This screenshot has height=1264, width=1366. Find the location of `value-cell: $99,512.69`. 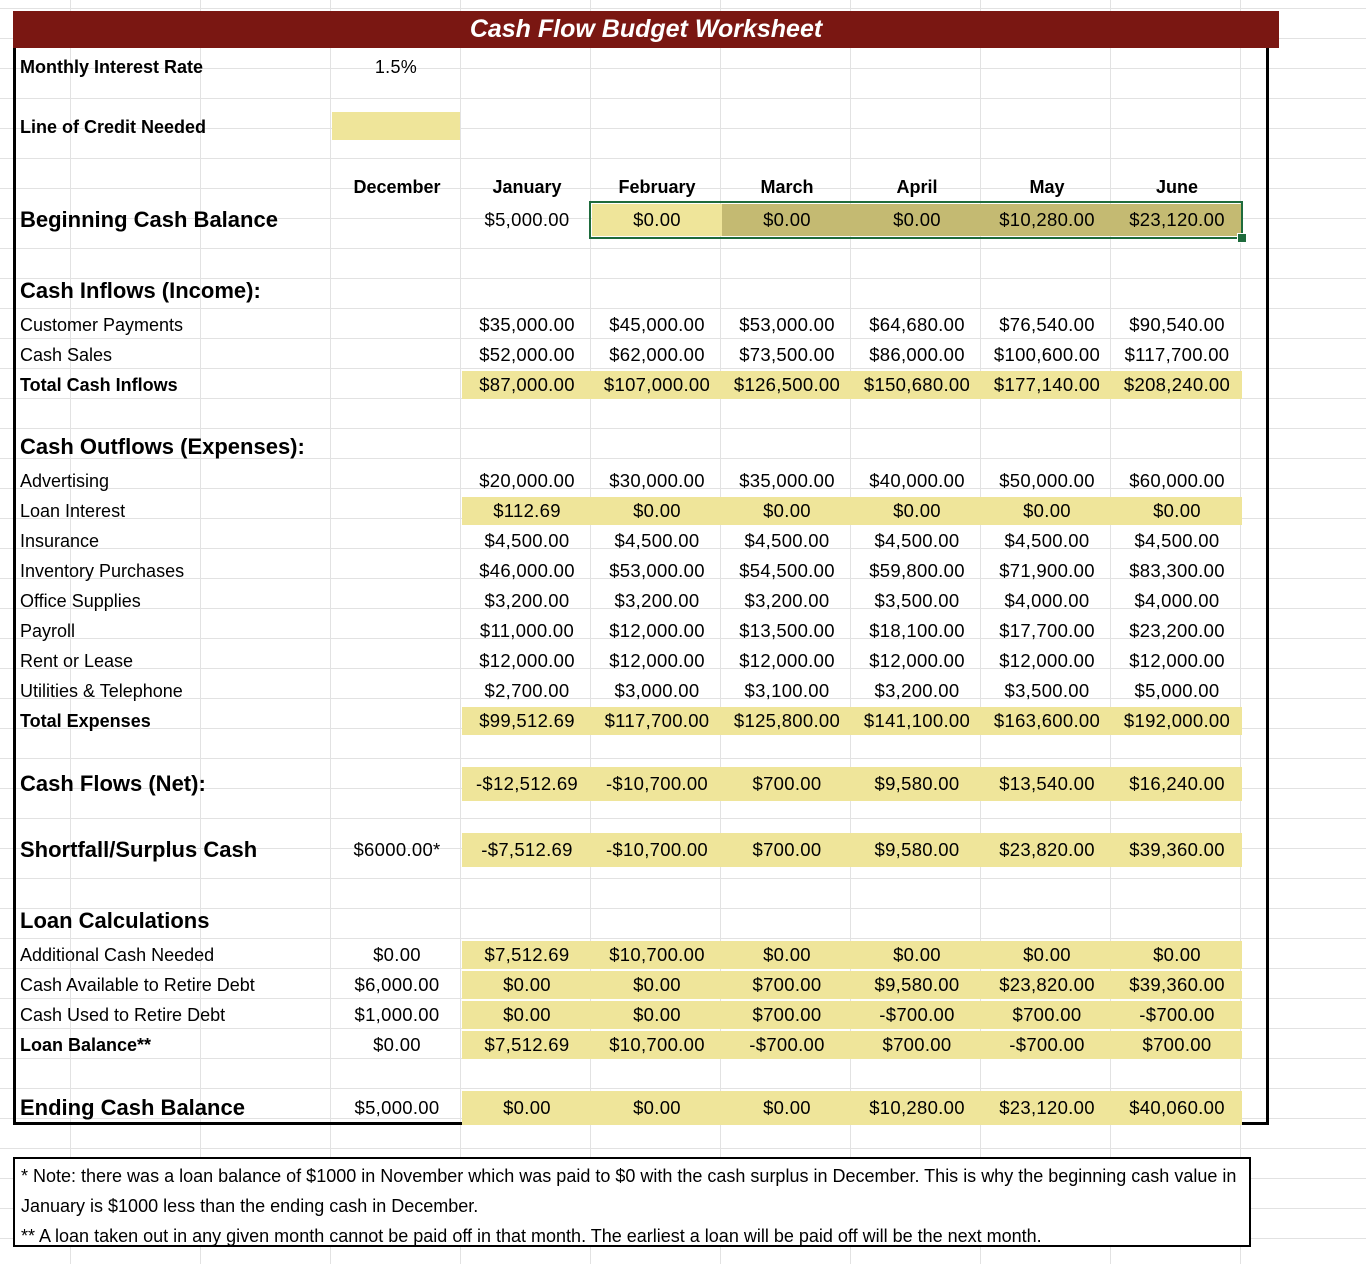

value-cell: $99,512.69 is located at coordinates (527, 721).